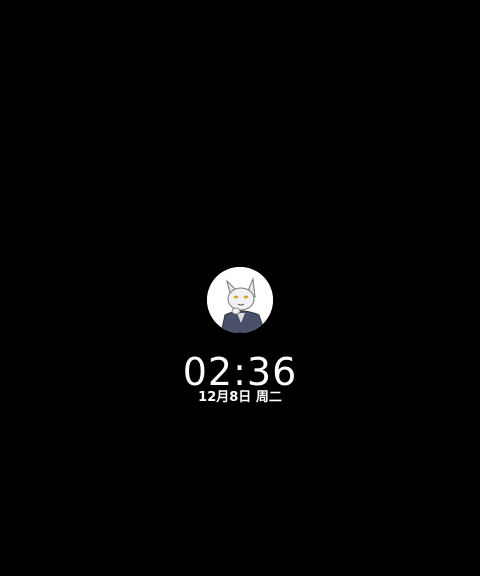 Image resolution: width=480 pixels, height=576 pixels. I want to click on user-avatar, so click(240, 300).